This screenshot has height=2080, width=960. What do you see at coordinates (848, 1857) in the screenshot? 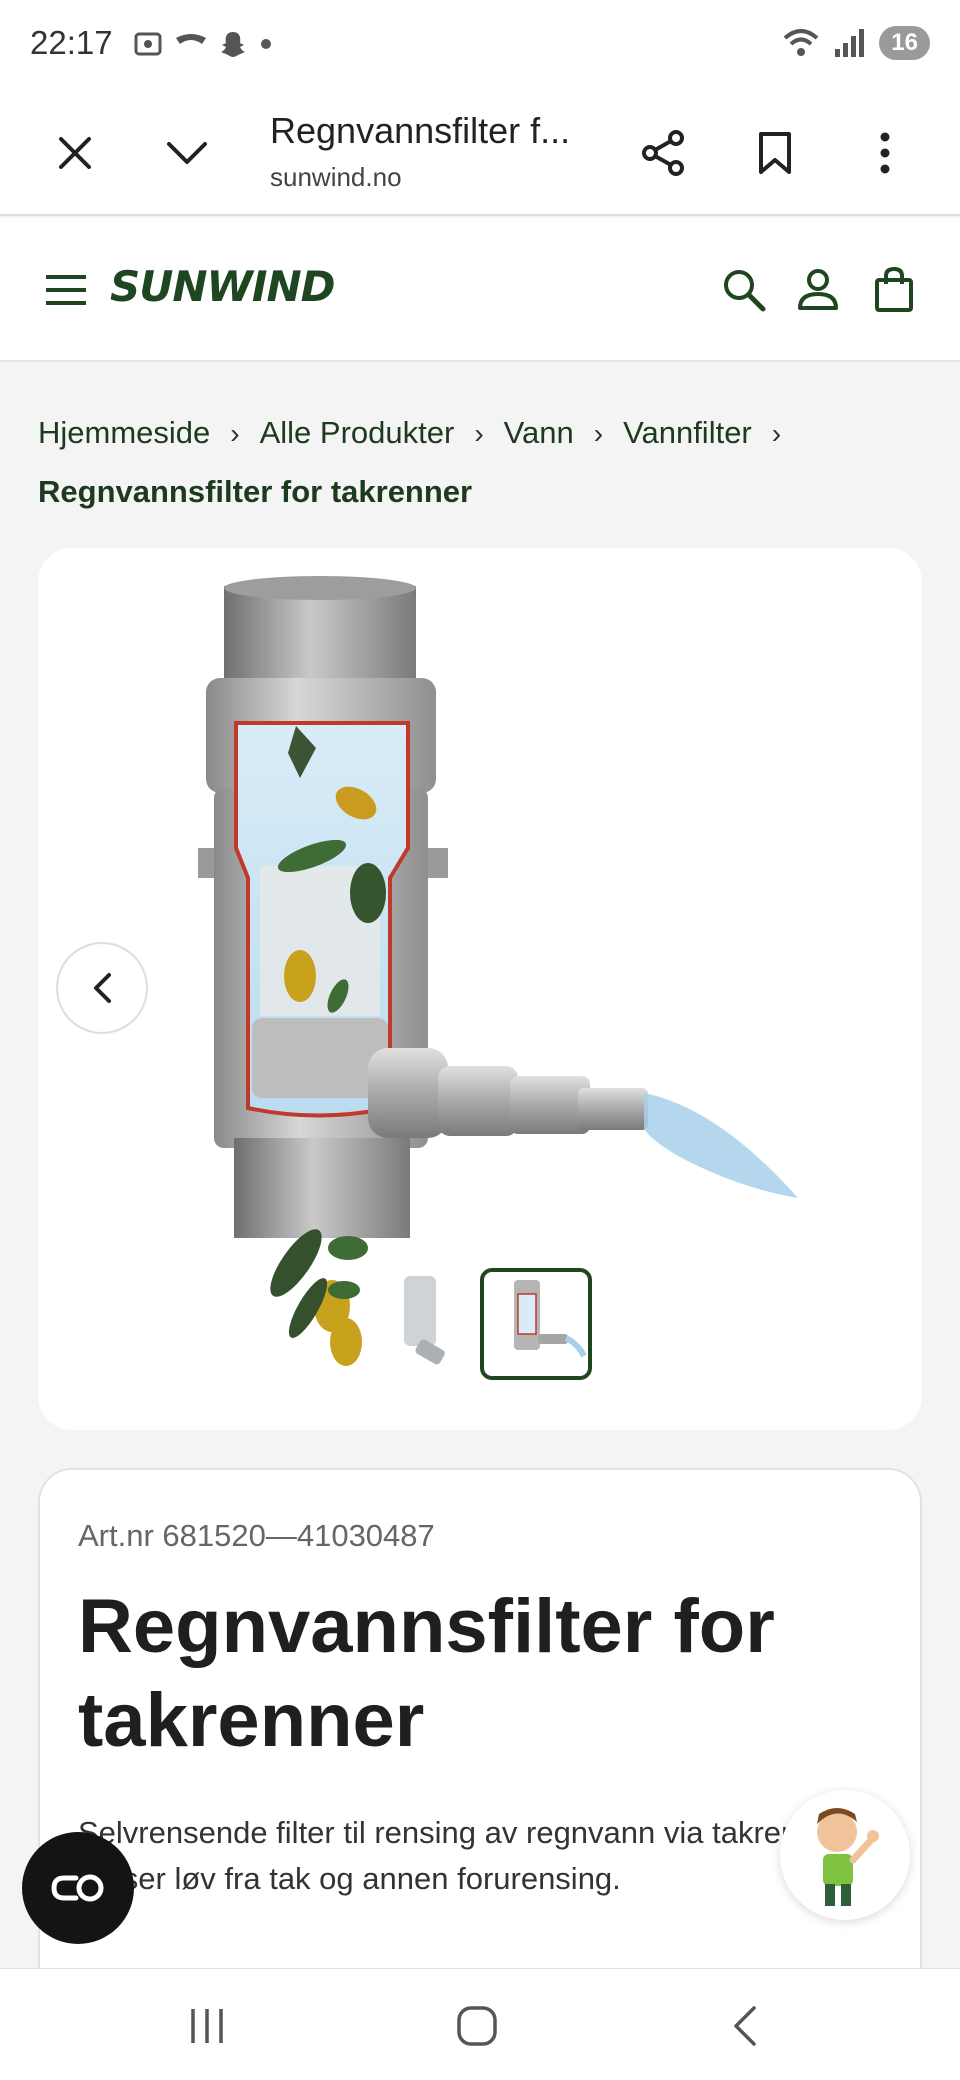
I see `assistant-avatar-icon` at bounding box center [848, 1857].